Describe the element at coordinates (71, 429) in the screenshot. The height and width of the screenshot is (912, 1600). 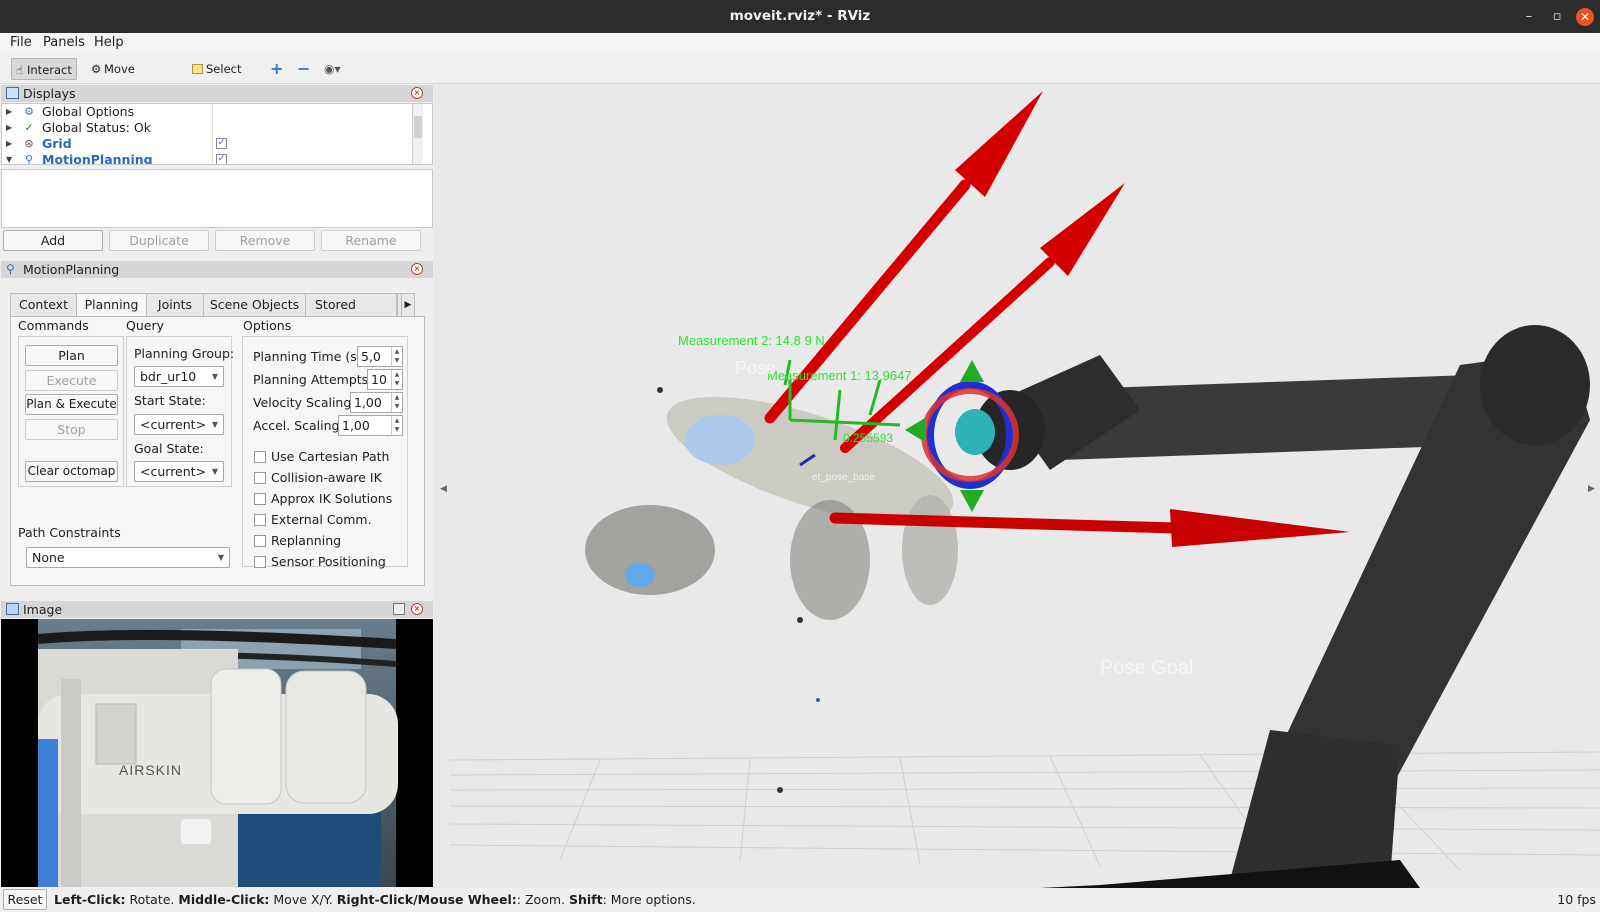
I see `stop-button: Stop` at that location.